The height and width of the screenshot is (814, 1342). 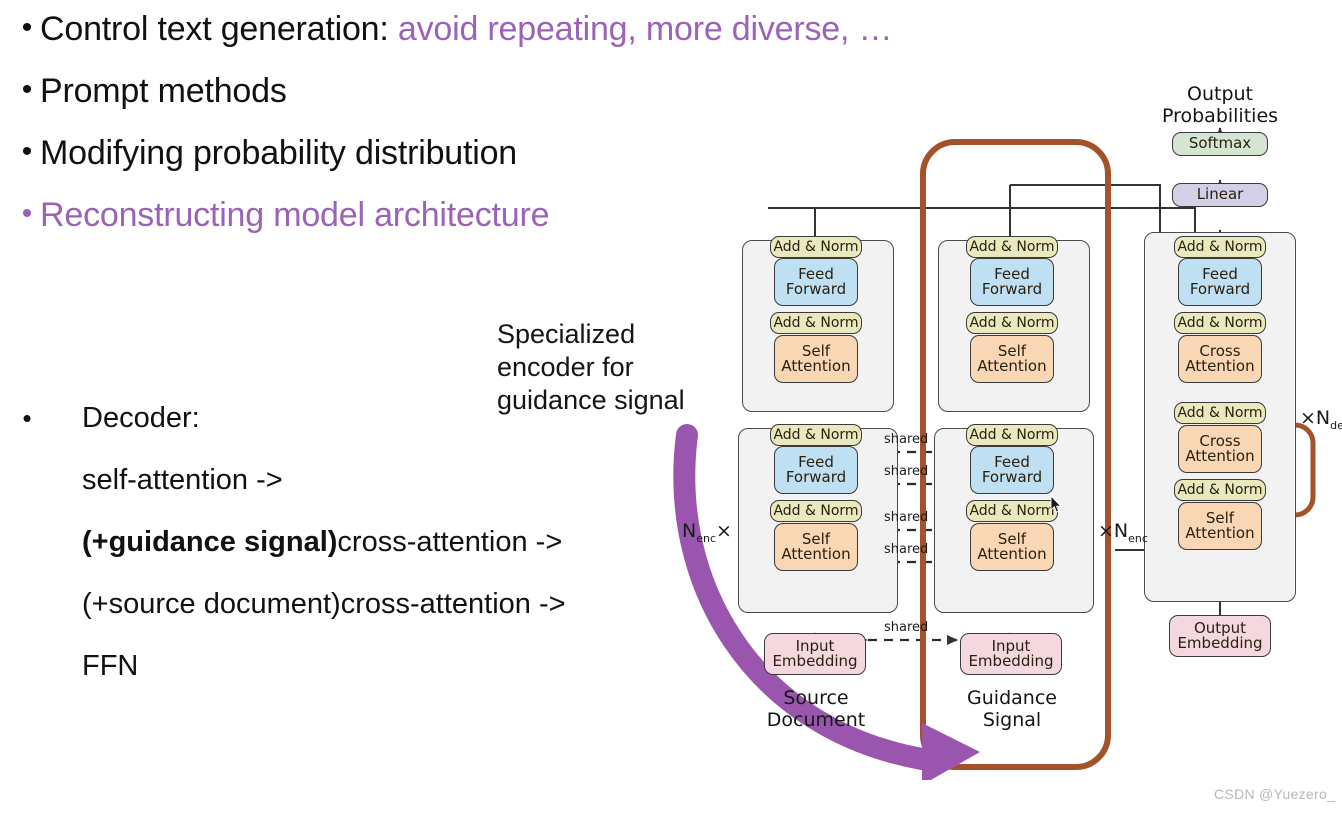 I want to click on node-add-norm-mid-3: Add & Norm, so click(x=1012, y=323).